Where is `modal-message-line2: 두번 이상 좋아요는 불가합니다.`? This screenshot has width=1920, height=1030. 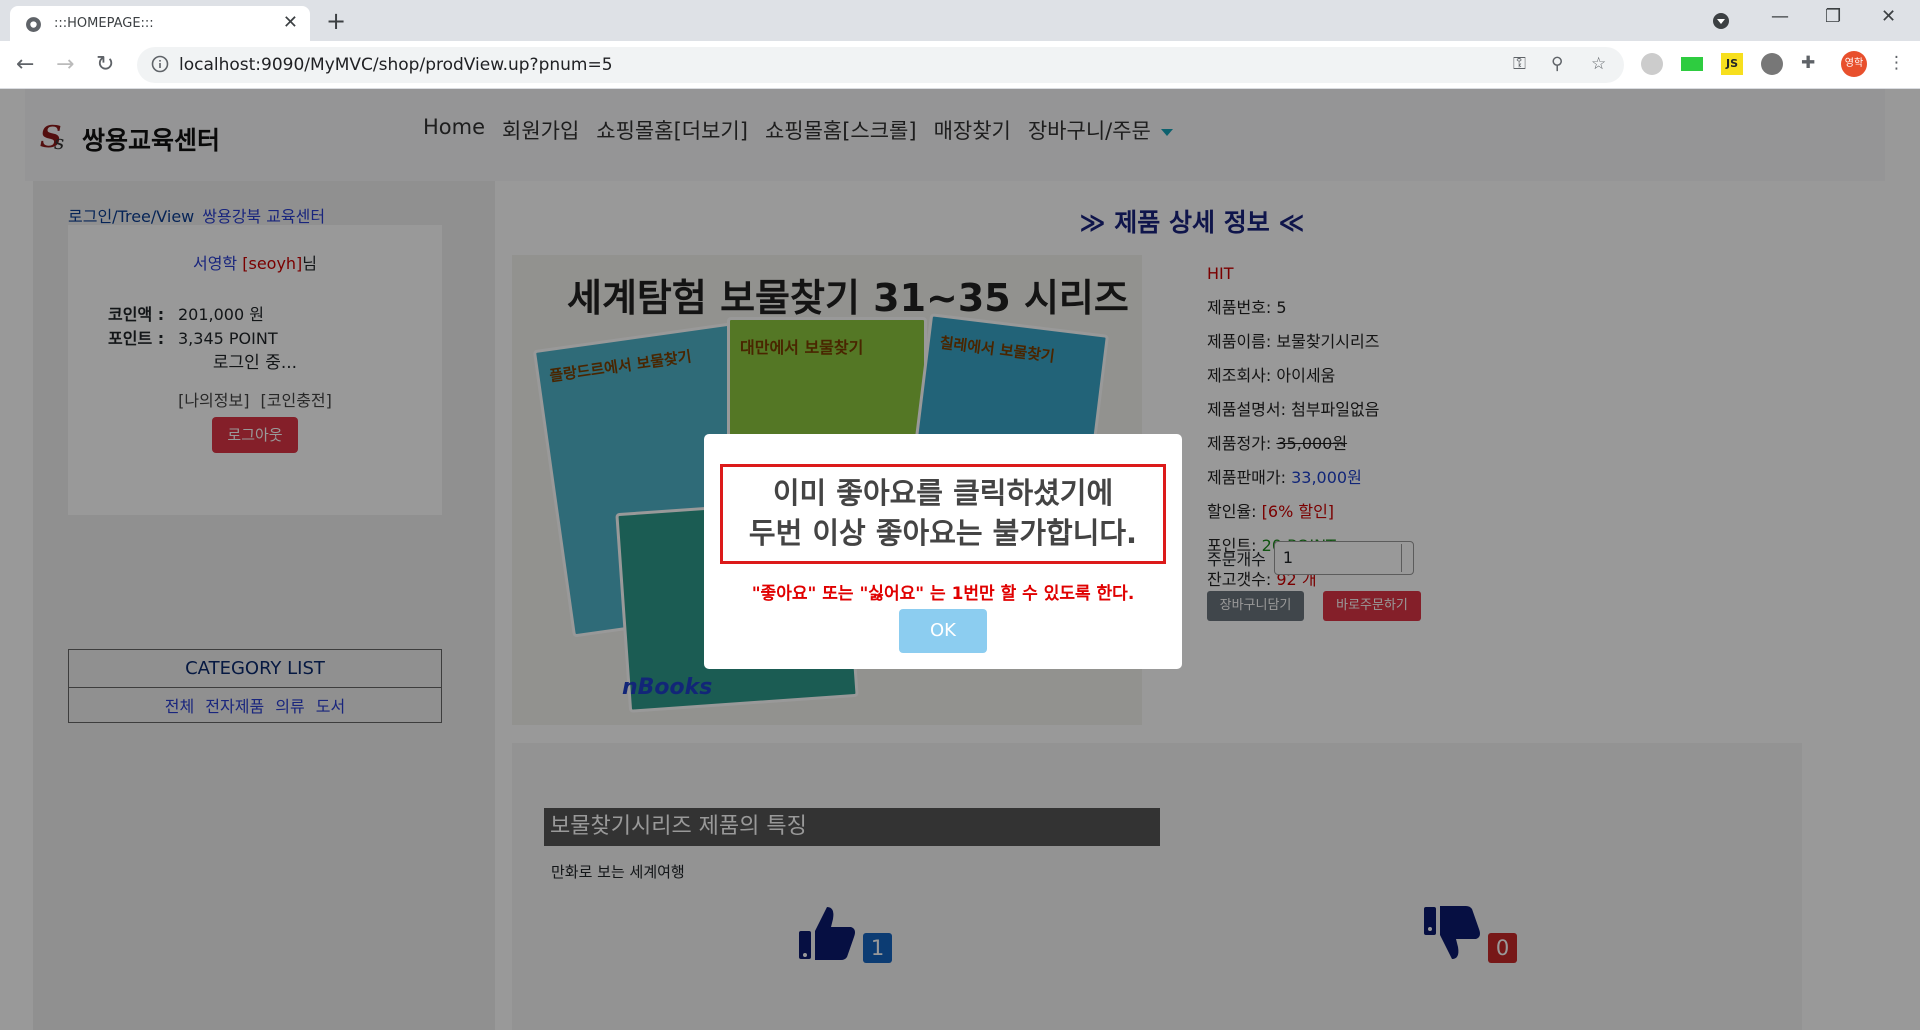 modal-message-line2: 두번 이상 좋아요는 불가합니다. is located at coordinates (943, 533).